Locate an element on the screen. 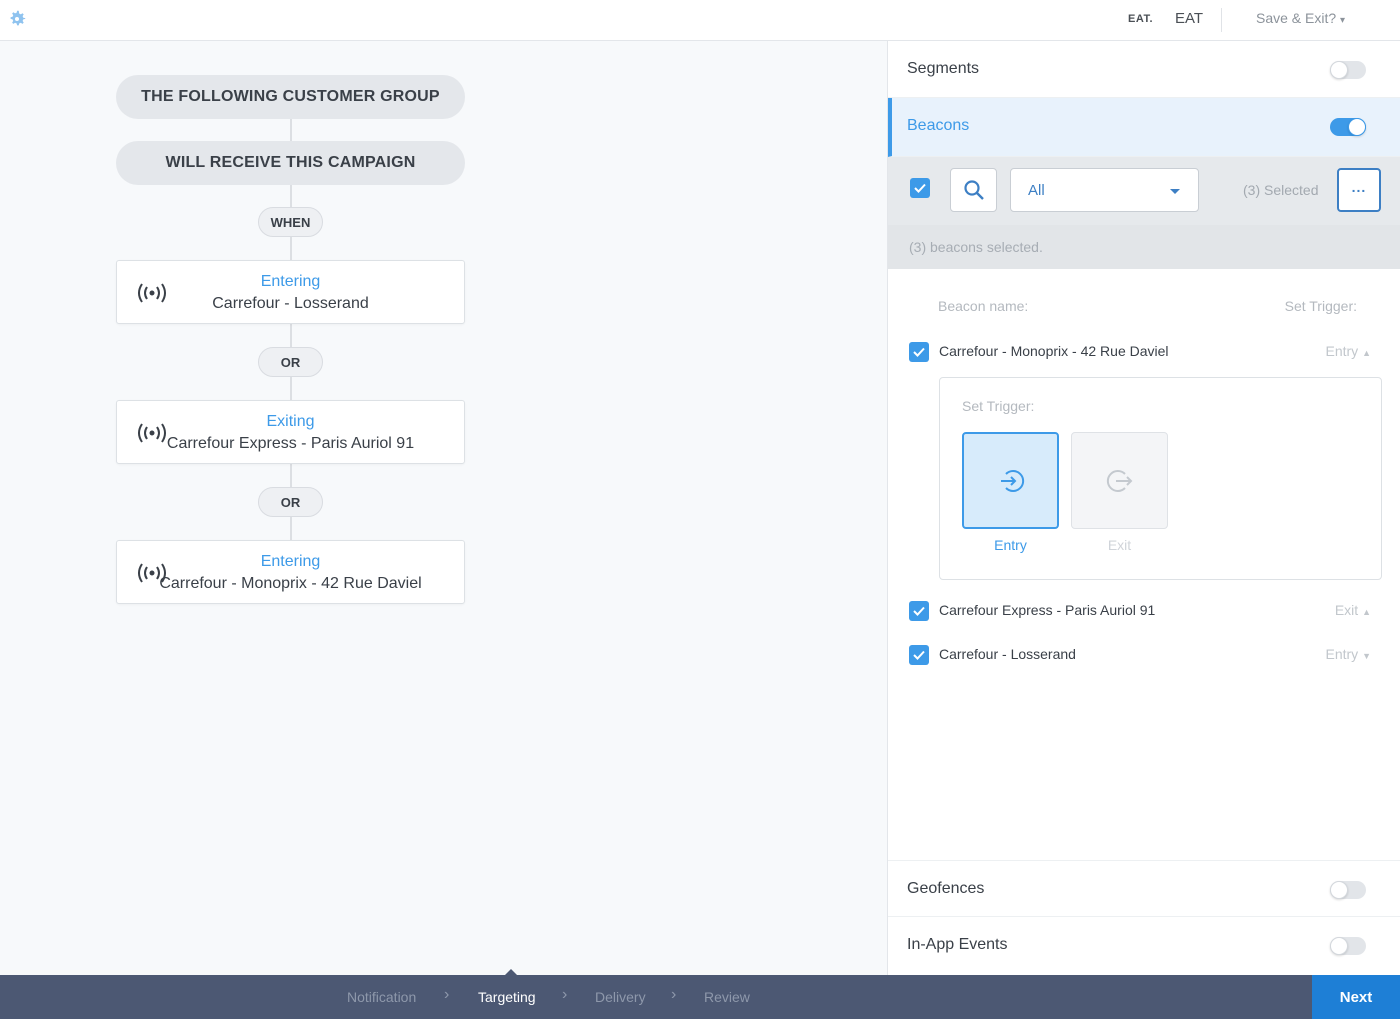 This screenshot has height=1019, width=1400. segments-row: Segments is located at coordinates (1144, 69).